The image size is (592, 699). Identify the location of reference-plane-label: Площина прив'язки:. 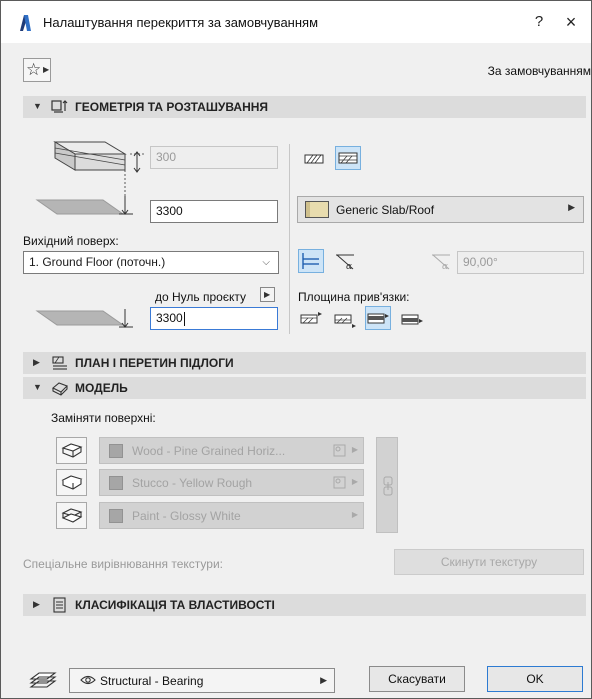
(354, 297).